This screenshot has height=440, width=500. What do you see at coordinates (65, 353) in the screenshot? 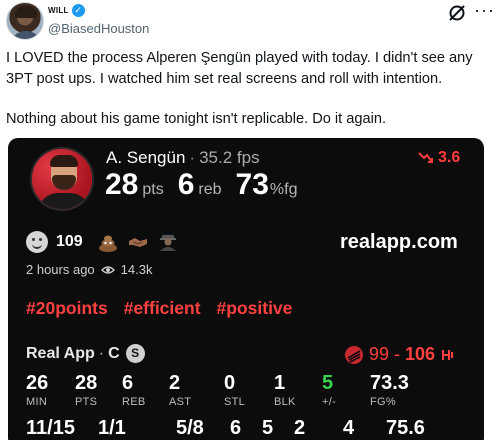
I see `app-name: Real App ·` at bounding box center [65, 353].